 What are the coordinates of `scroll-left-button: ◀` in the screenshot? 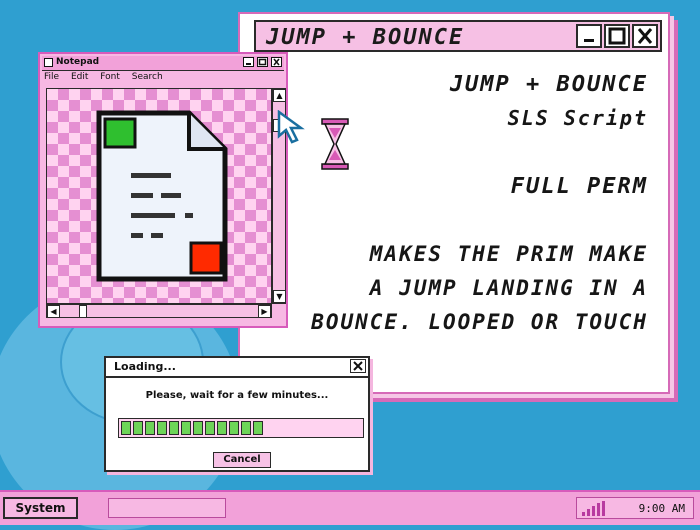 It's located at (53, 311).